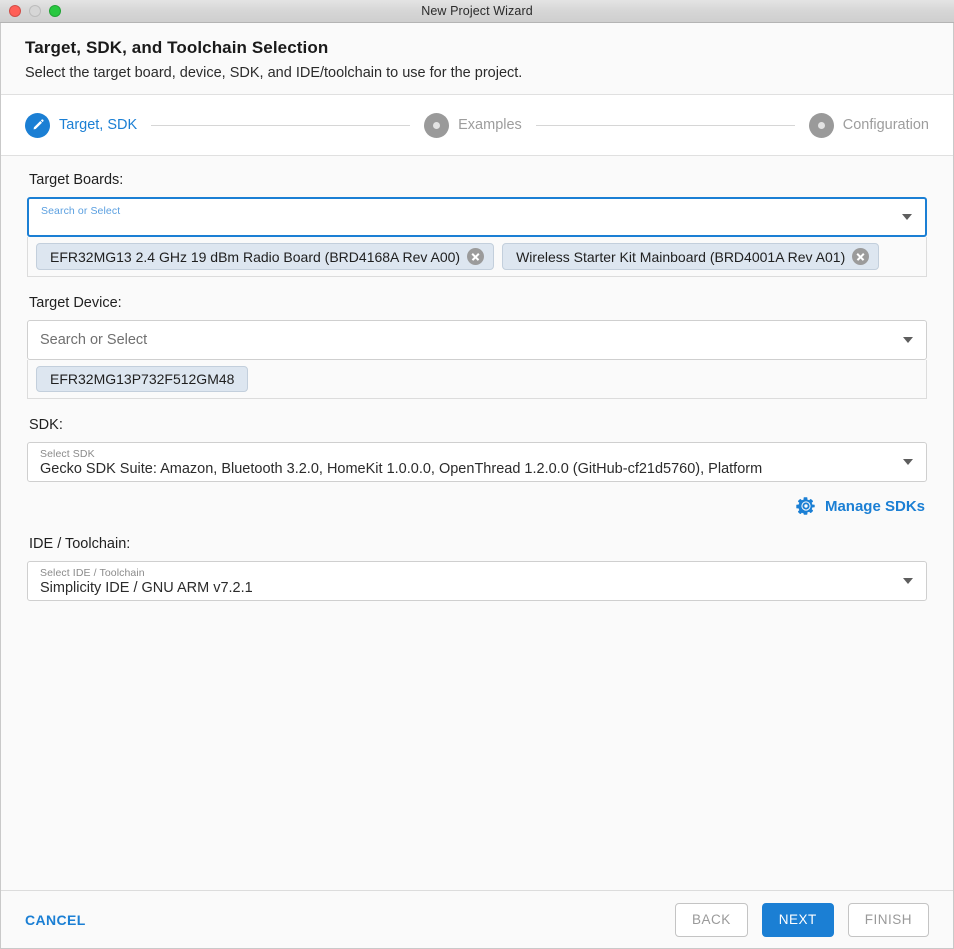  I want to click on window-controls, so click(35, 11).